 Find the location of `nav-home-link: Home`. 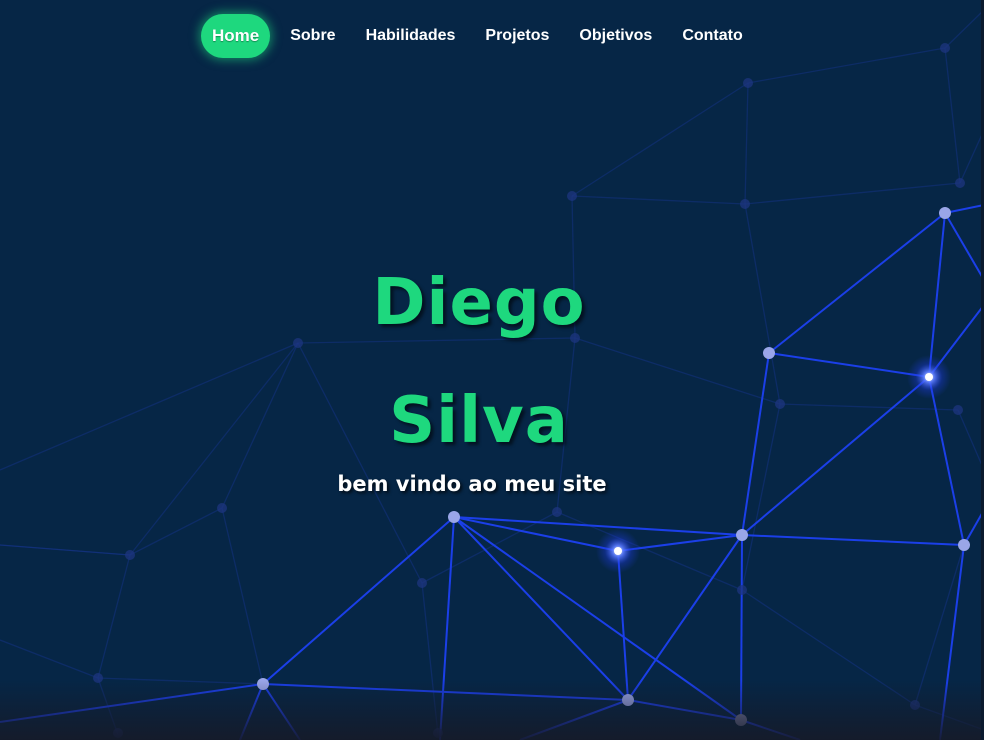

nav-home-link: Home is located at coordinates (236, 36).